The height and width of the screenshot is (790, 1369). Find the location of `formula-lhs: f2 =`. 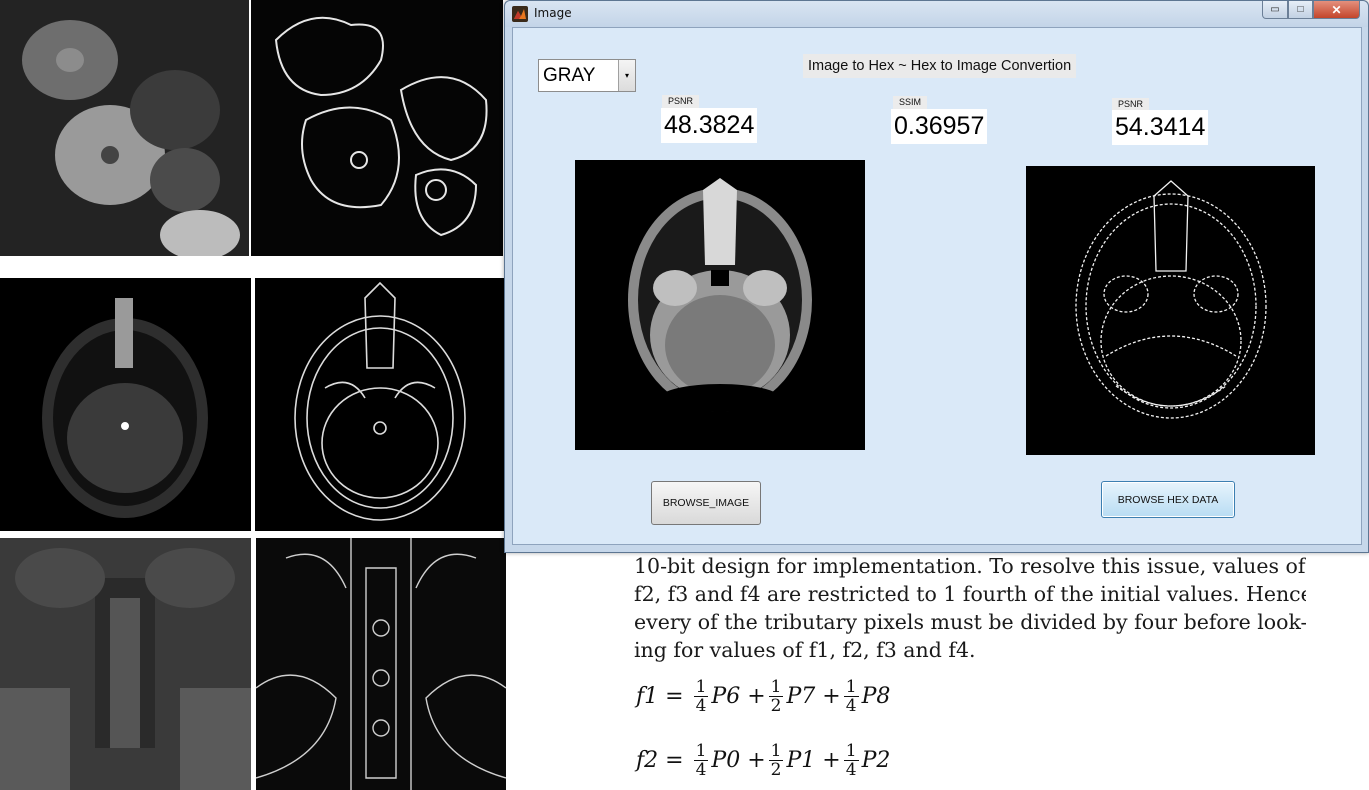

formula-lhs: f2 = is located at coordinates (660, 760).